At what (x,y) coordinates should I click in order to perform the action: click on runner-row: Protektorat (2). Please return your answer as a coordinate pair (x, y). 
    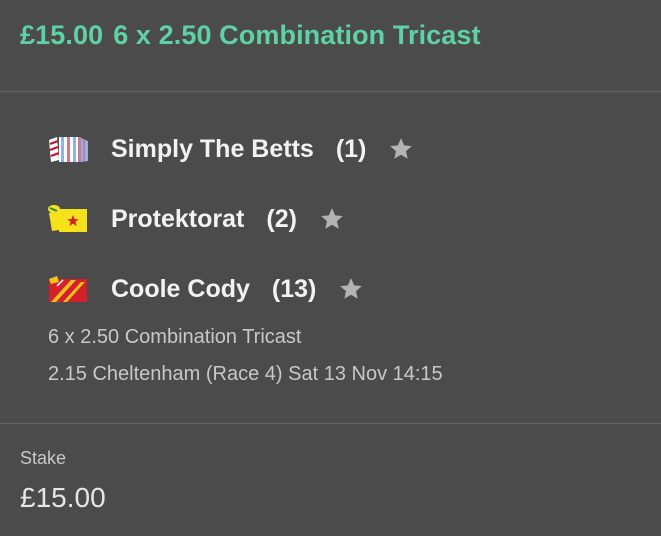
    Looking at the image, I should click on (196, 219).